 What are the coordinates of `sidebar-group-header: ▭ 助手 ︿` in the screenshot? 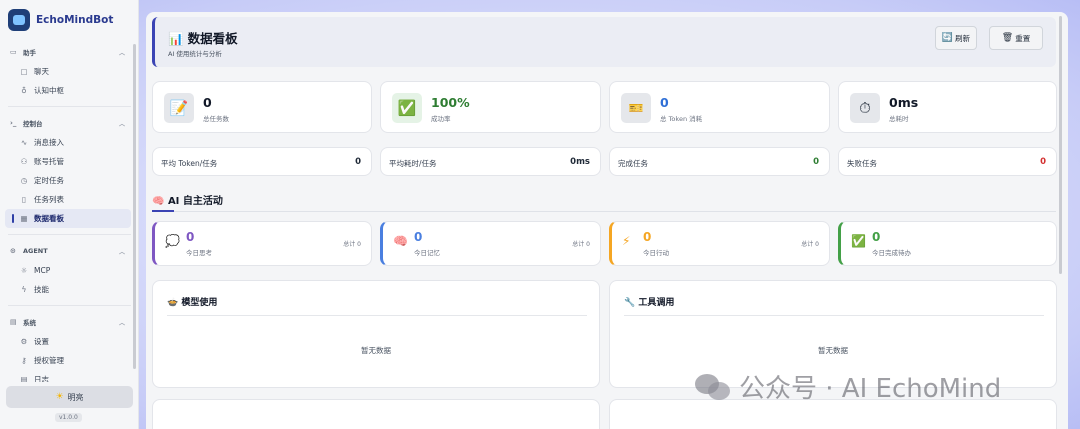 It's located at (69, 52).